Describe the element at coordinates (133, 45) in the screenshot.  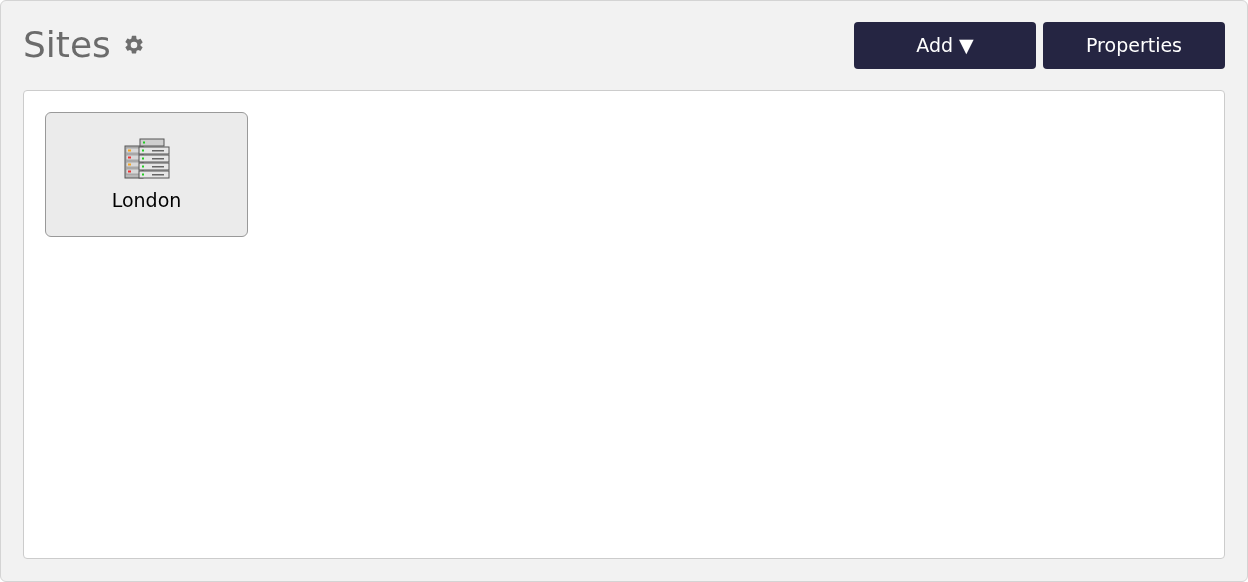
I see `settings-icon` at that location.